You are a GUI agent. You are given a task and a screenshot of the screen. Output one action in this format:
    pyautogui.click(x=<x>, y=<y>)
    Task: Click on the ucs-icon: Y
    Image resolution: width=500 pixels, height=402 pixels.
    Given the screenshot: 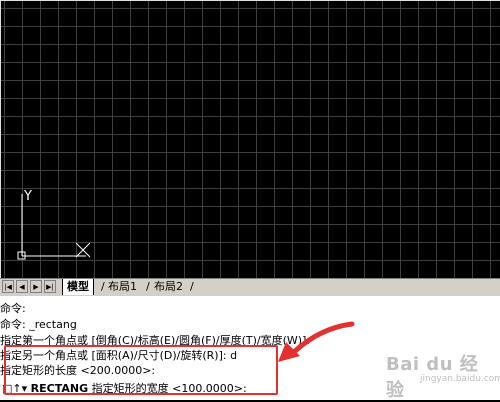 What is the action you would take?
    pyautogui.click(x=54, y=224)
    